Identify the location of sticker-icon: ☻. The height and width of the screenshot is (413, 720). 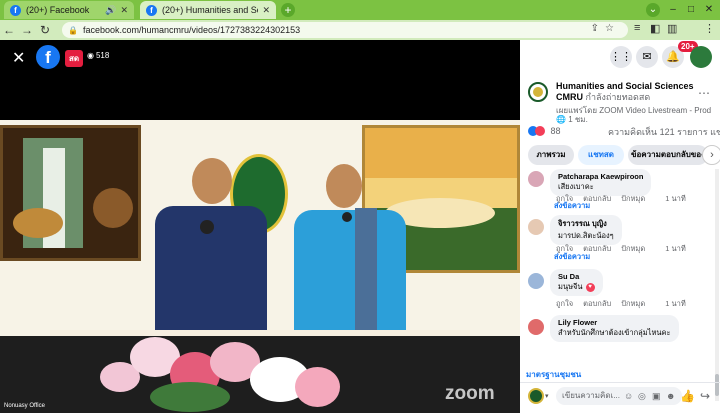
(670, 396).